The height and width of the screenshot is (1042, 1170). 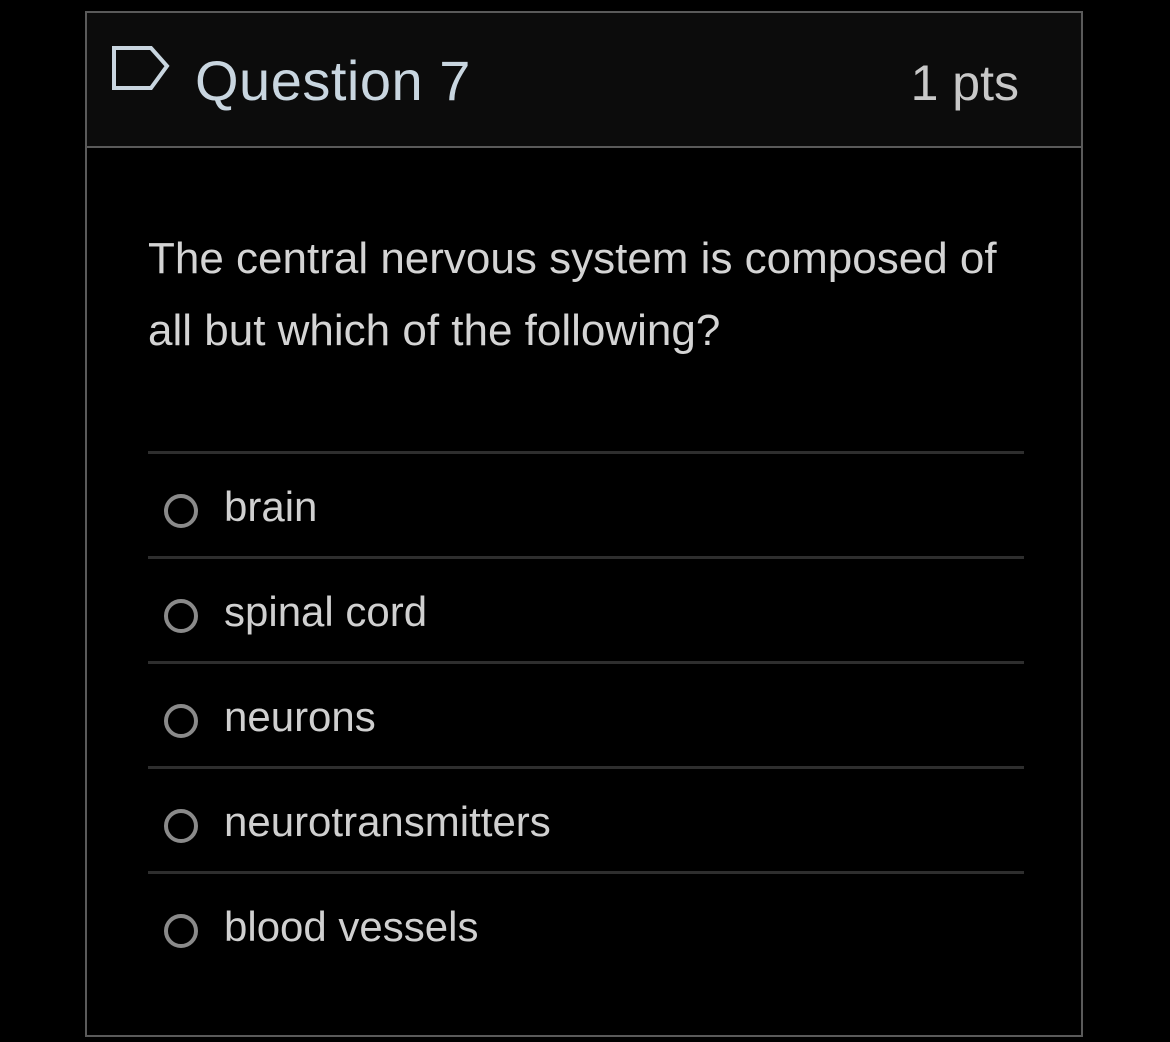 What do you see at coordinates (271, 506) in the screenshot?
I see `answer-label: brain` at bounding box center [271, 506].